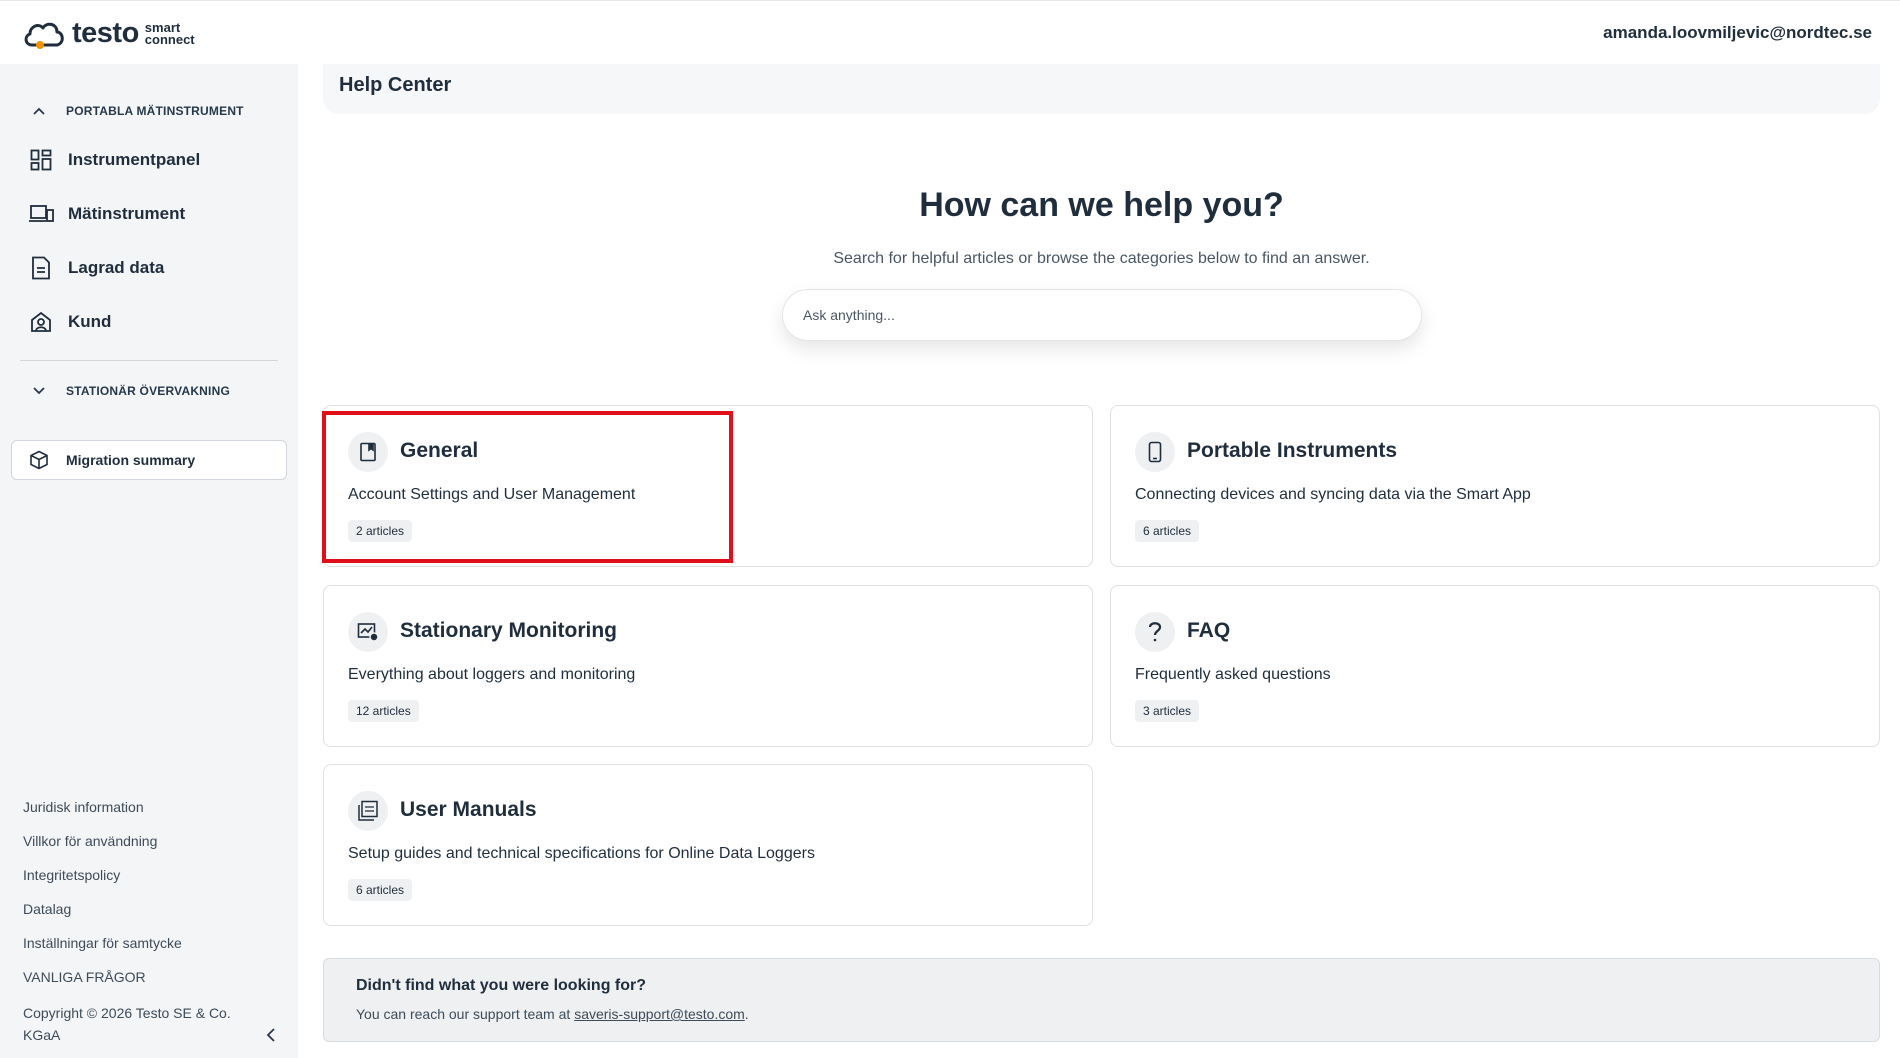  I want to click on section-stationary-label: STATIONÄR ÖVERVAKNING, so click(148, 391).